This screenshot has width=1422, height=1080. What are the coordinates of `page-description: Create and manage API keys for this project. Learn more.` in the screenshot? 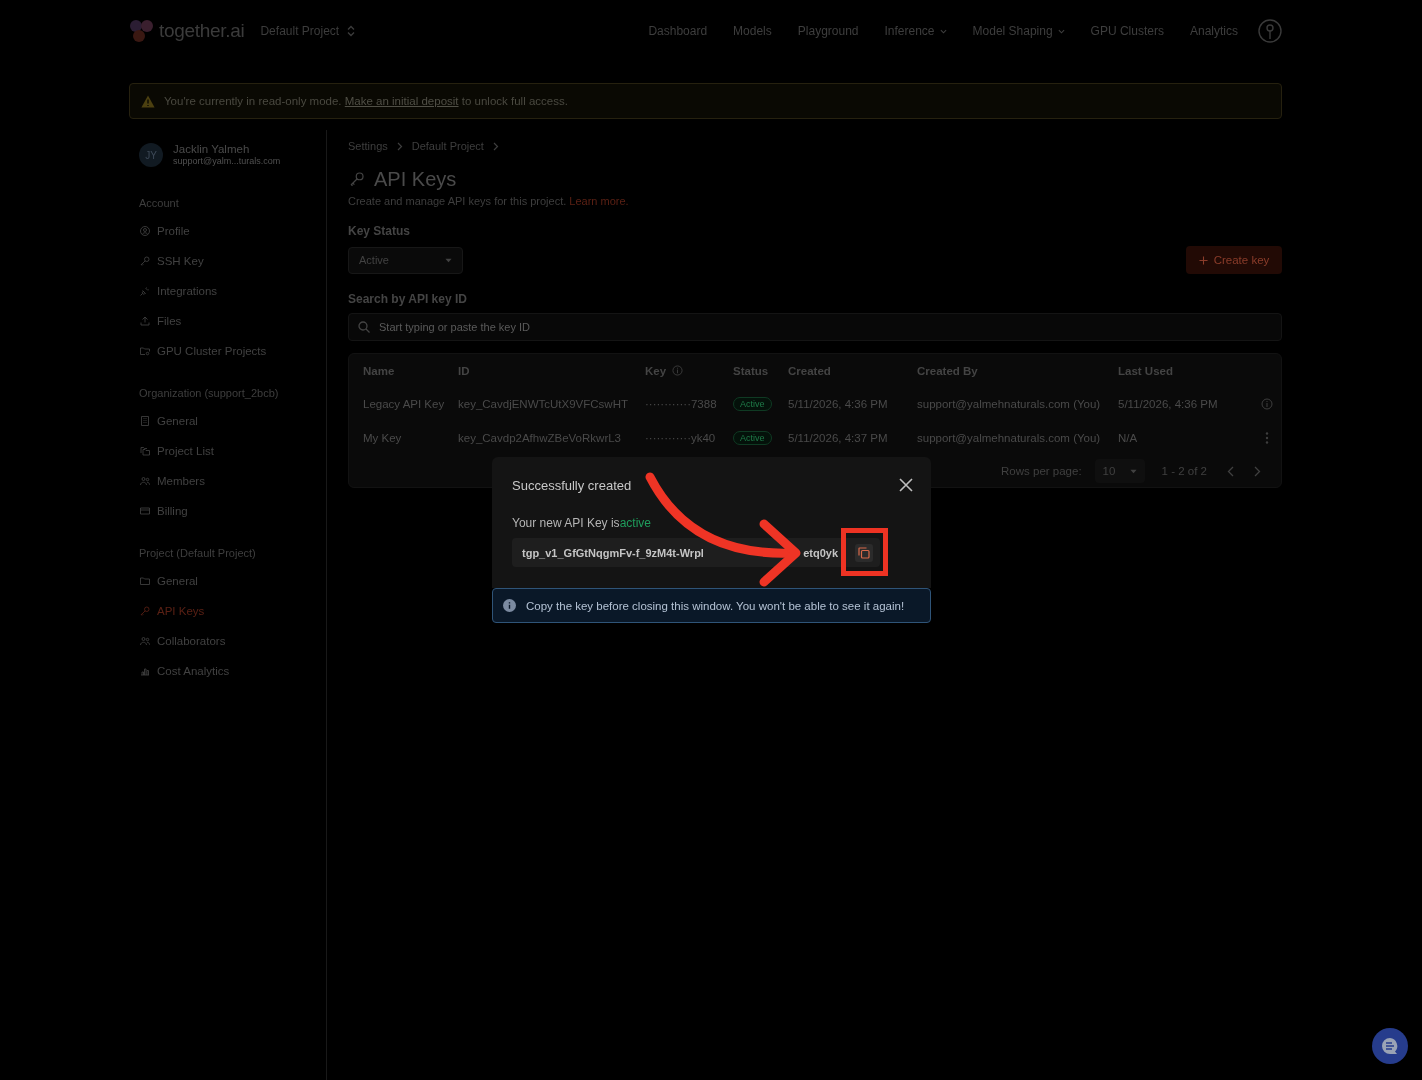 It's located at (489, 201).